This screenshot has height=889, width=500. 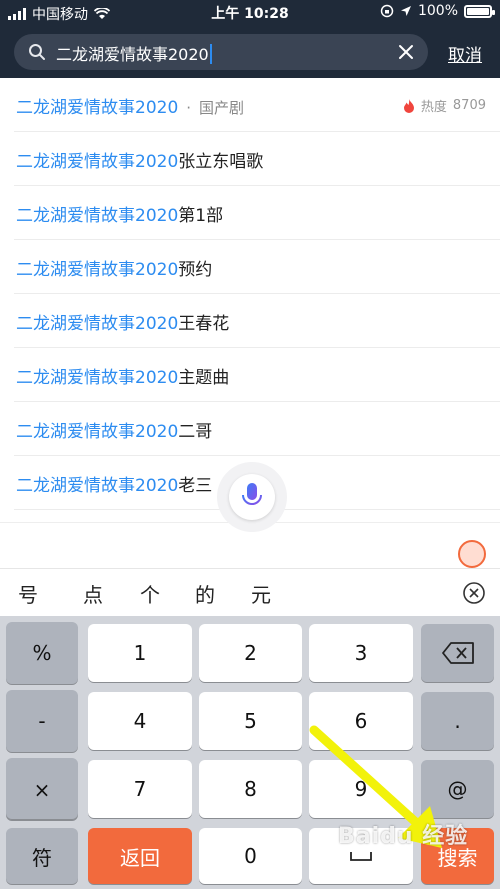 What do you see at coordinates (387, 11) in the screenshot?
I see `lock-rotation-icon` at bounding box center [387, 11].